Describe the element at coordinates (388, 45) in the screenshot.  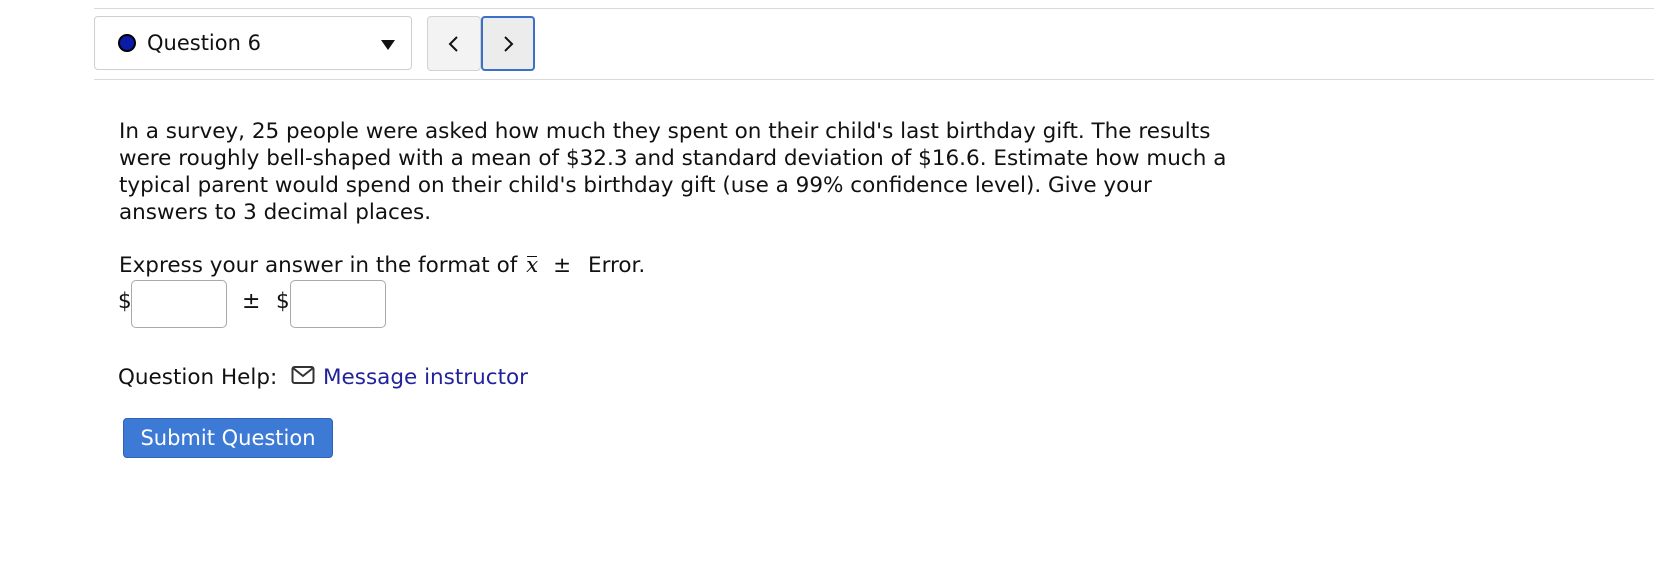
I see `dropdown-caret-icon` at that location.